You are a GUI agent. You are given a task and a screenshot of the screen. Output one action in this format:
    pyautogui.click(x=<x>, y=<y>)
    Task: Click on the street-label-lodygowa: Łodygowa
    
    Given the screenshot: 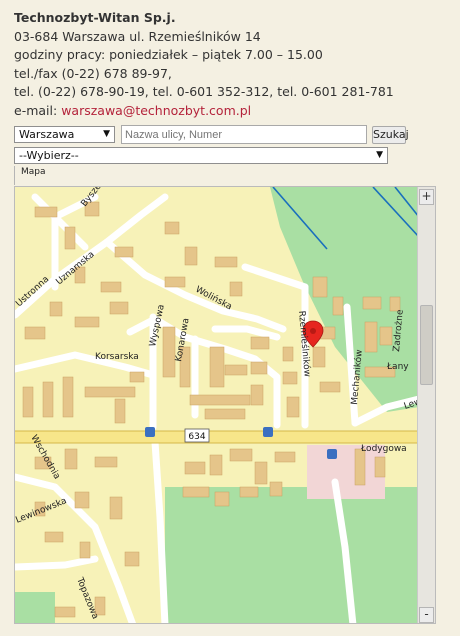 What is the action you would take?
    pyautogui.click(x=383, y=449)
    